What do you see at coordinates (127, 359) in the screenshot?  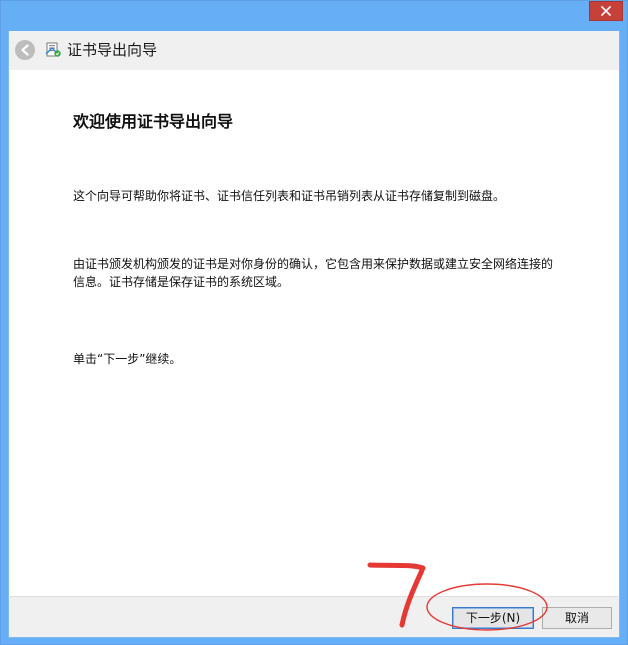 I see `instruction-paragraph: 单击“下一步”继续。` at bounding box center [127, 359].